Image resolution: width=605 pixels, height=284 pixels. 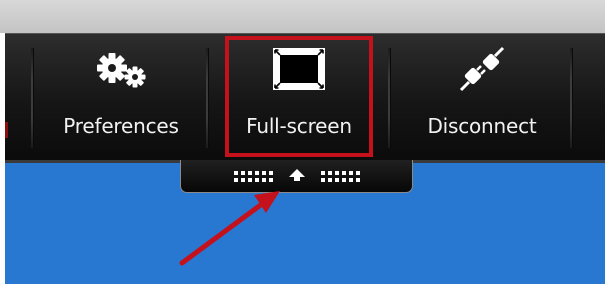 What do you see at coordinates (340, 176) in the screenshot?
I see `grip-dots-right` at bounding box center [340, 176].